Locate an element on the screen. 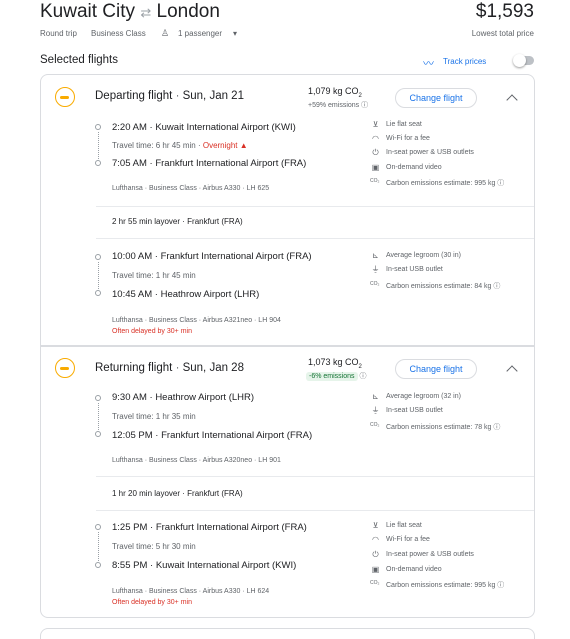 This screenshot has height=639, width=570. price-note: Lowest total price is located at coordinates (502, 33).